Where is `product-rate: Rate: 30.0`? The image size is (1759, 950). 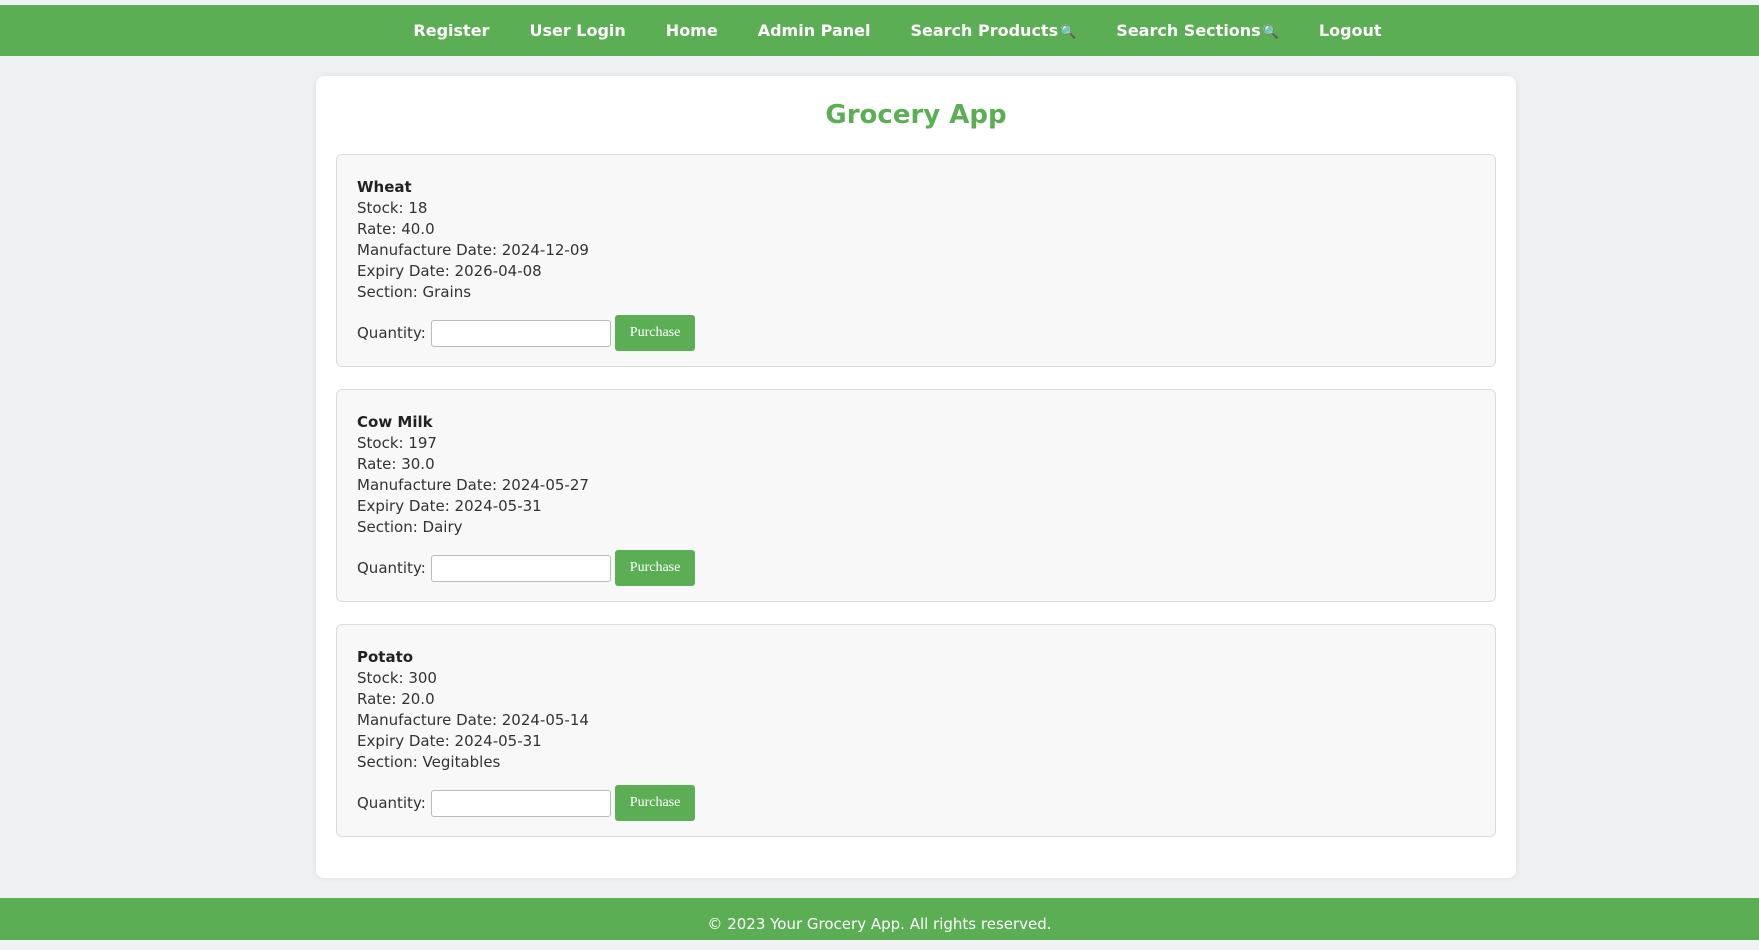 product-rate: Rate: 30.0 is located at coordinates (396, 464).